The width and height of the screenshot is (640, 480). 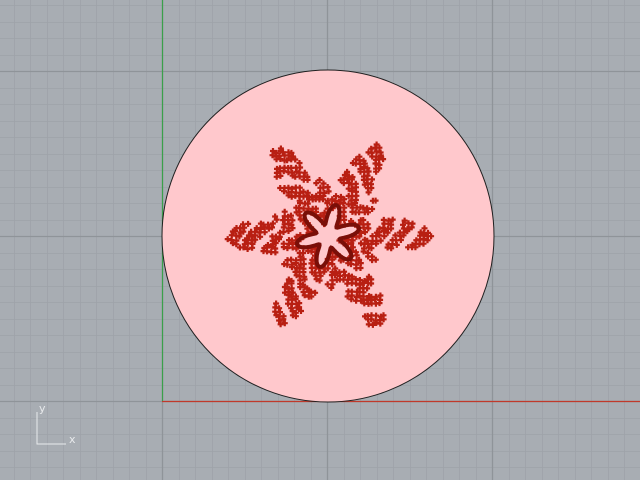 I want to click on axis-orientation-widget: y x, so click(x=60, y=425).